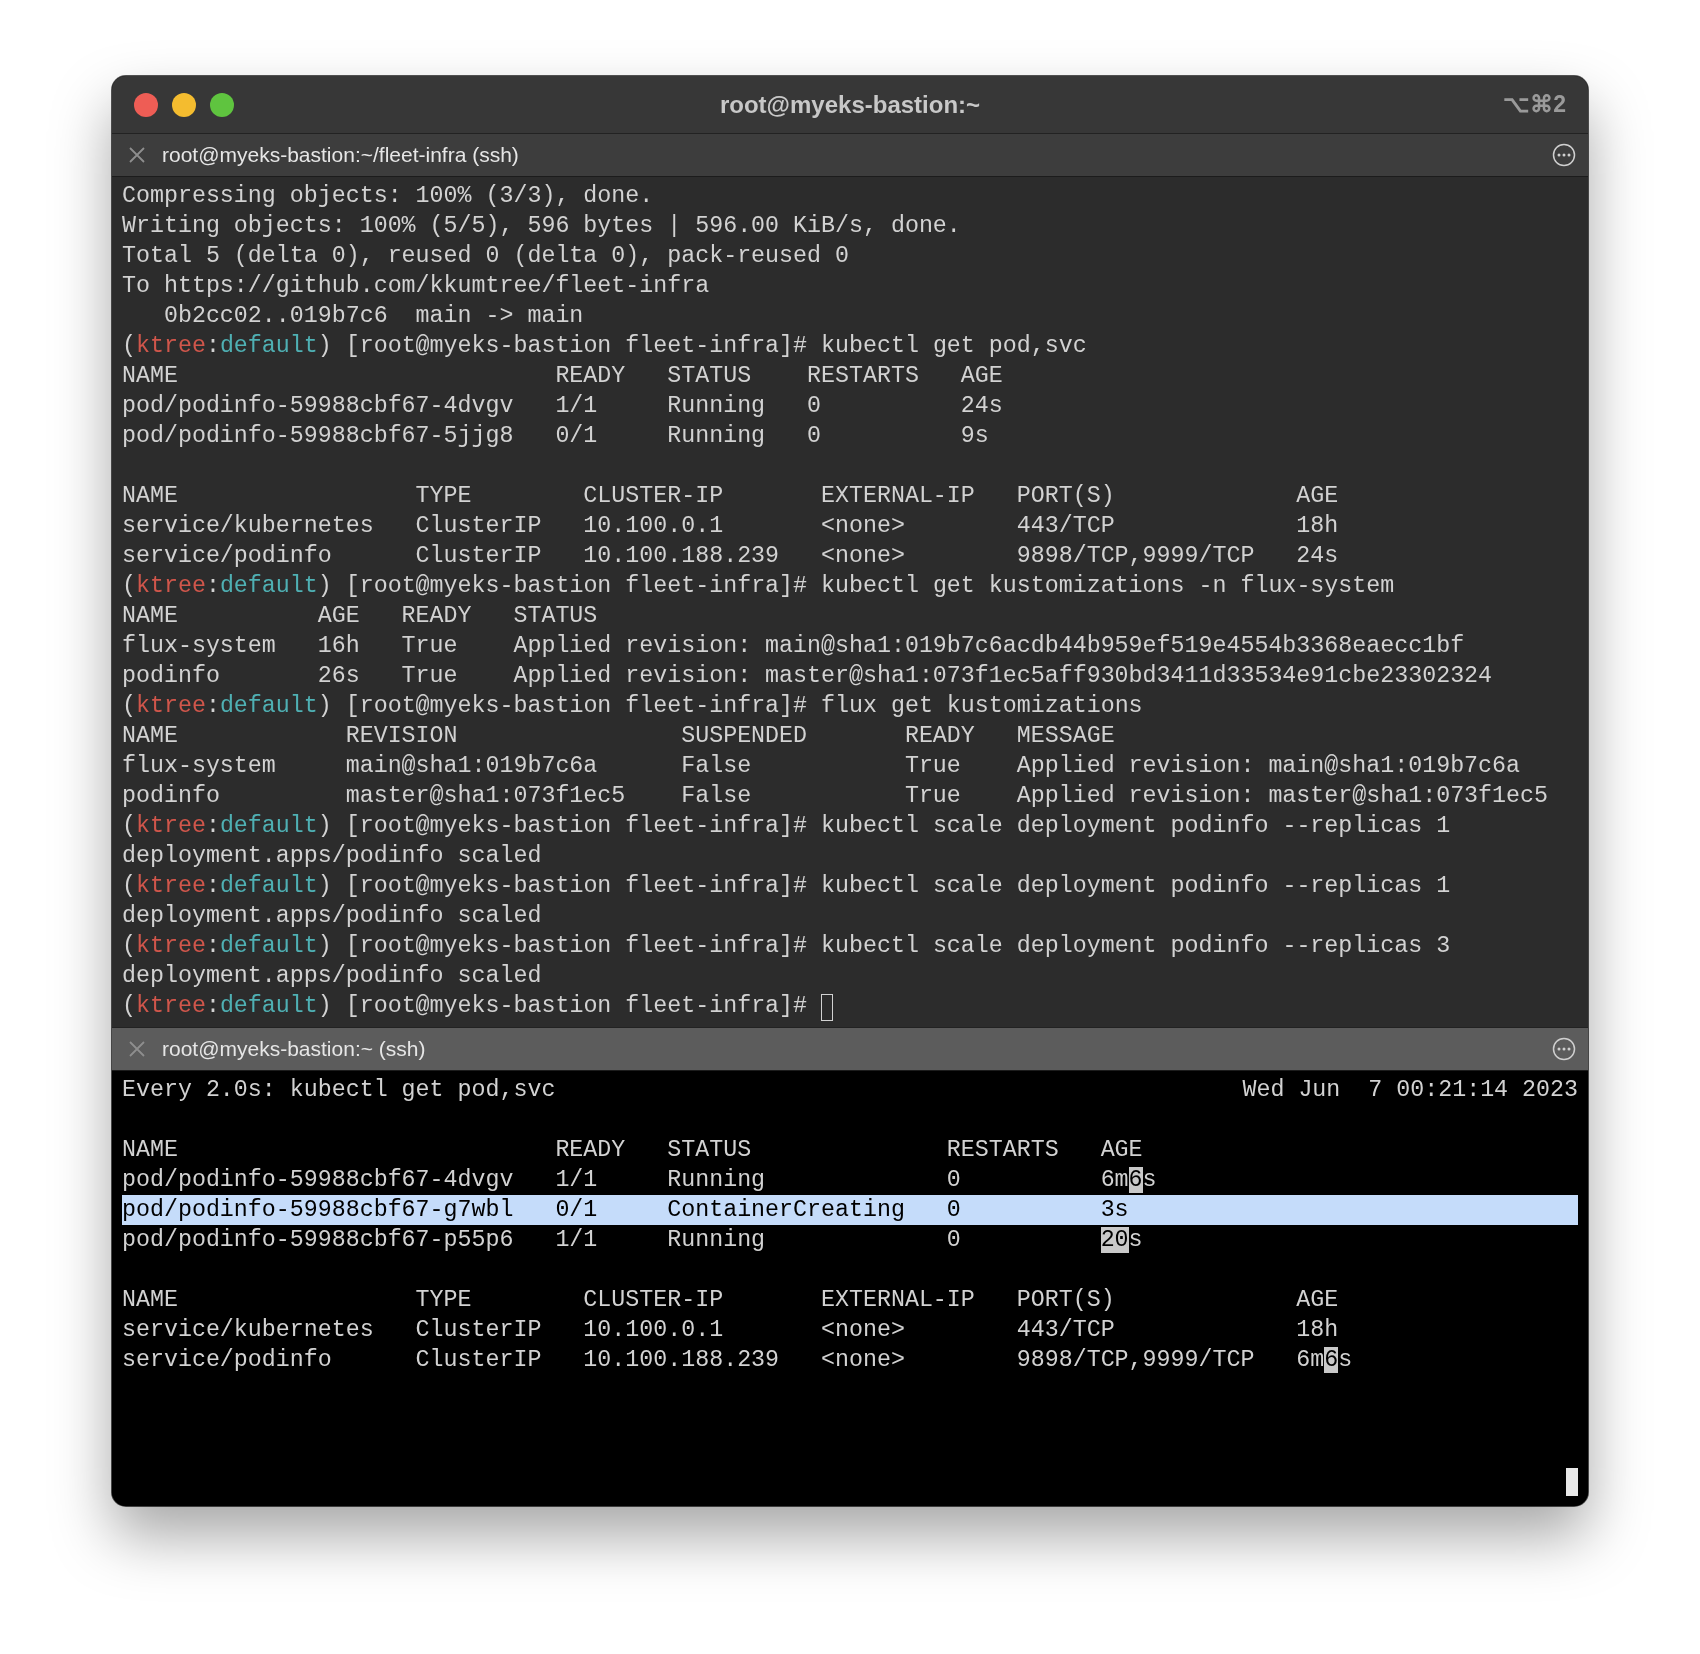  What do you see at coordinates (294, 1049) in the screenshot?
I see `tab-title: root@myeks-bastion:~ (ssh)` at bounding box center [294, 1049].